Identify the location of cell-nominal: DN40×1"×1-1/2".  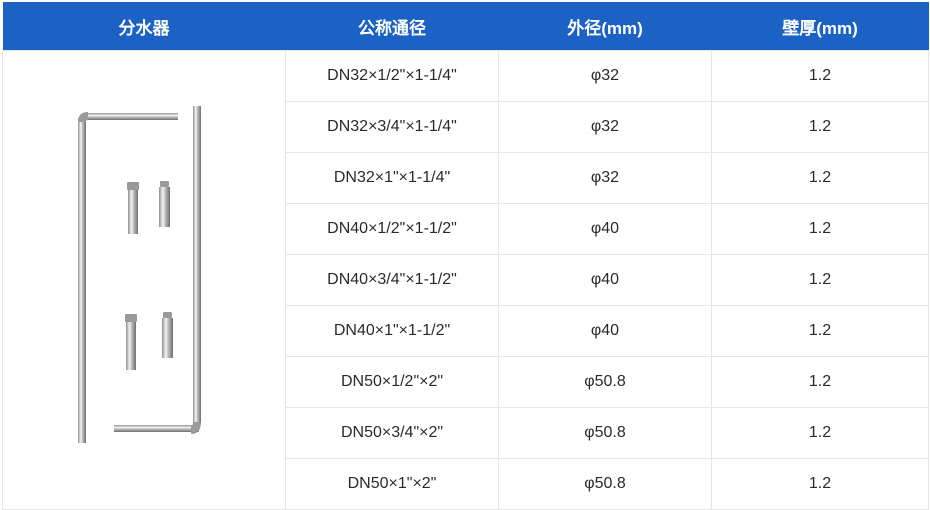
(392, 331).